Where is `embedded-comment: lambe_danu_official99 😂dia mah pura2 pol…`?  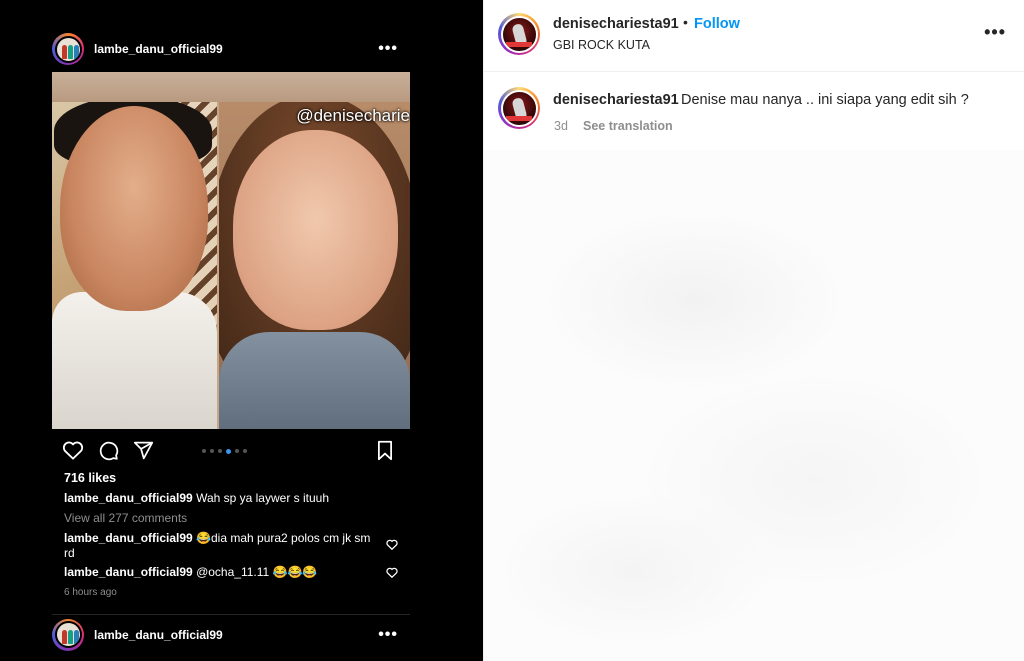
embedded-comment: lambe_danu_official99 😂dia mah pura2 pol… is located at coordinates (219, 546).